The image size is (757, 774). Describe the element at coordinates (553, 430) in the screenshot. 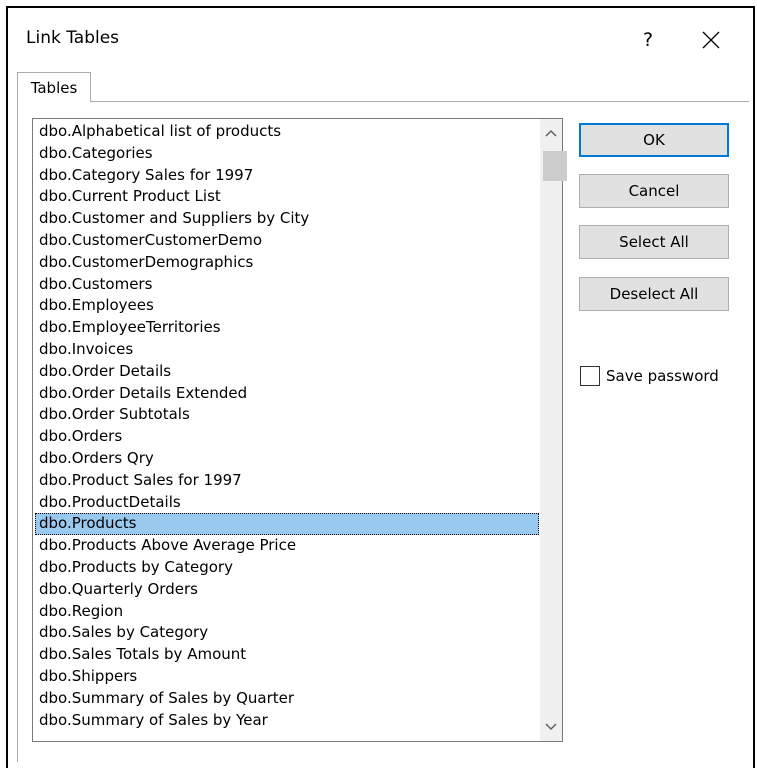

I see `vertical-scrollbar` at that location.